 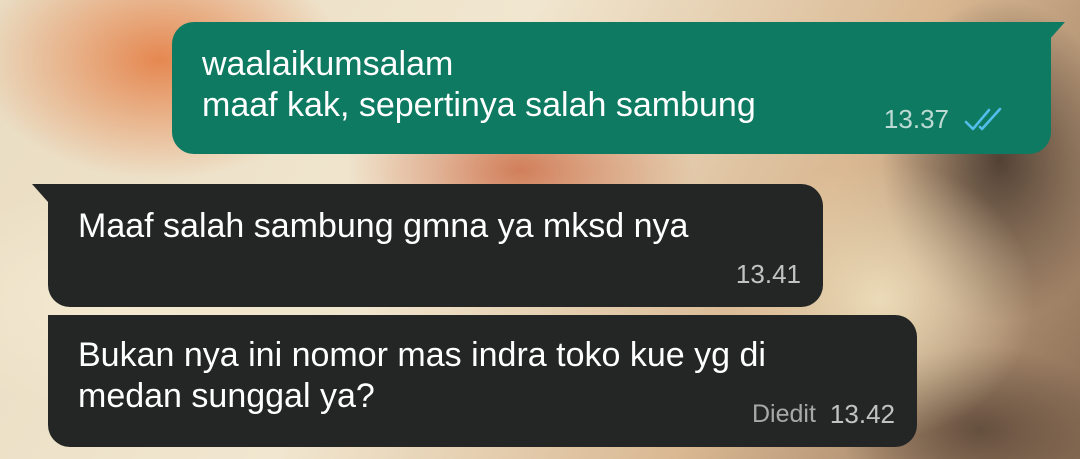 What do you see at coordinates (916, 119) in the screenshot?
I see `message-time: 13.37` at bounding box center [916, 119].